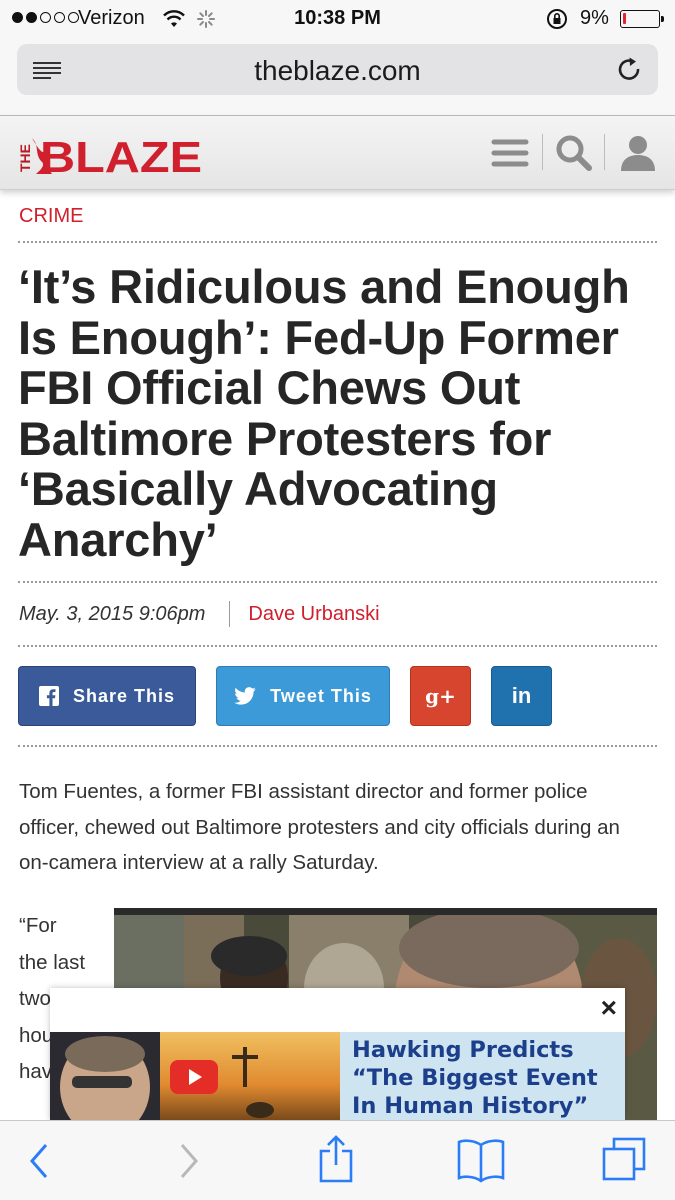 The height and width of the screenshot is (1200, 675). I want to click on browser-toolbar, so click(337, 1160).